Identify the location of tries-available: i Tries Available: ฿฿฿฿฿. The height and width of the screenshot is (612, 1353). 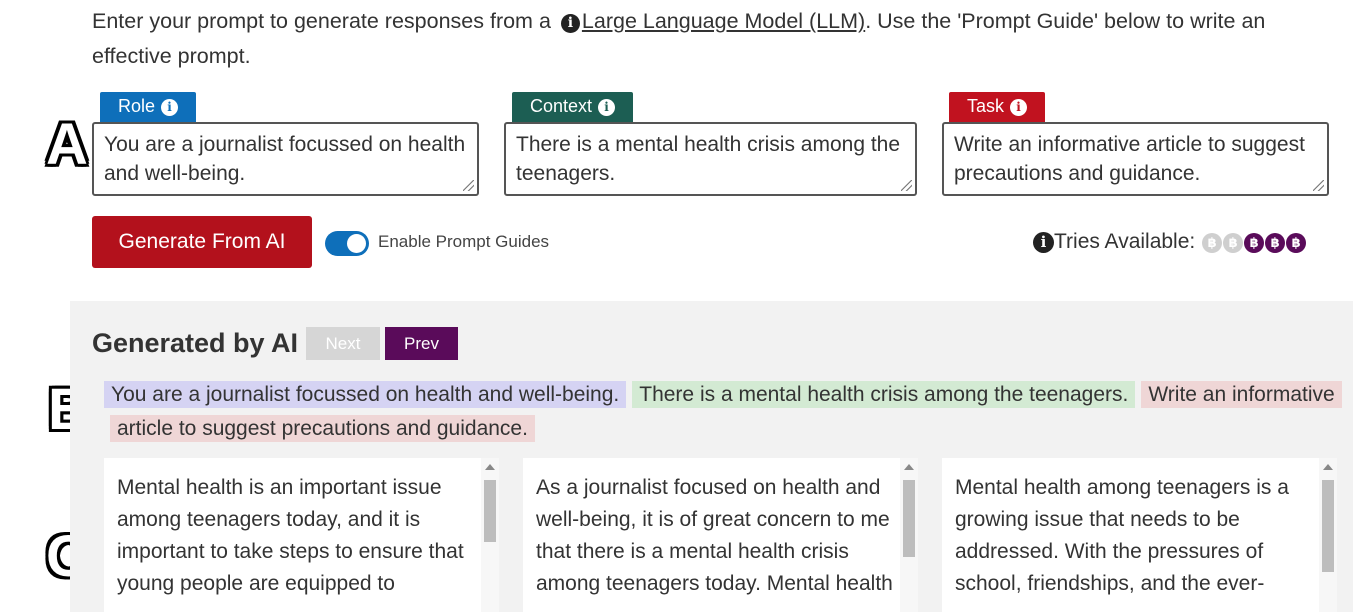
(1170, 242).